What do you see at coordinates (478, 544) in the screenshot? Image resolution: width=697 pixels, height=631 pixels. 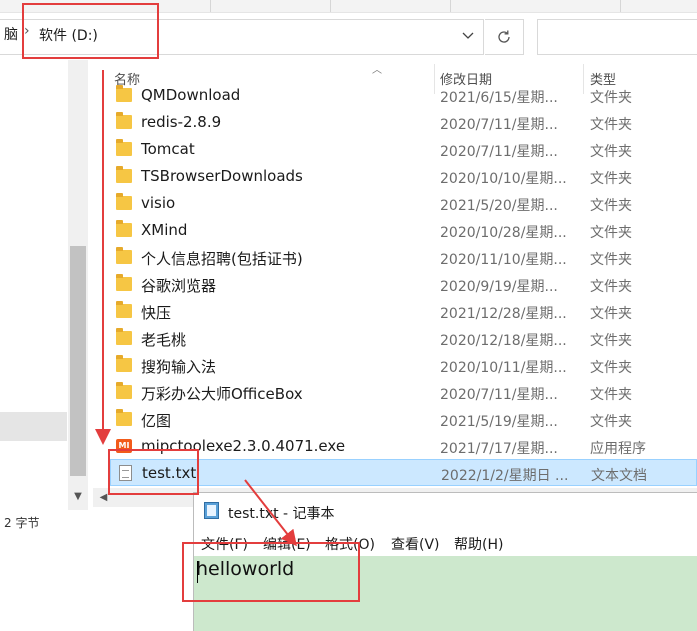 I see `menu-help: 帮助(H)` at bounding box center [478, 544].